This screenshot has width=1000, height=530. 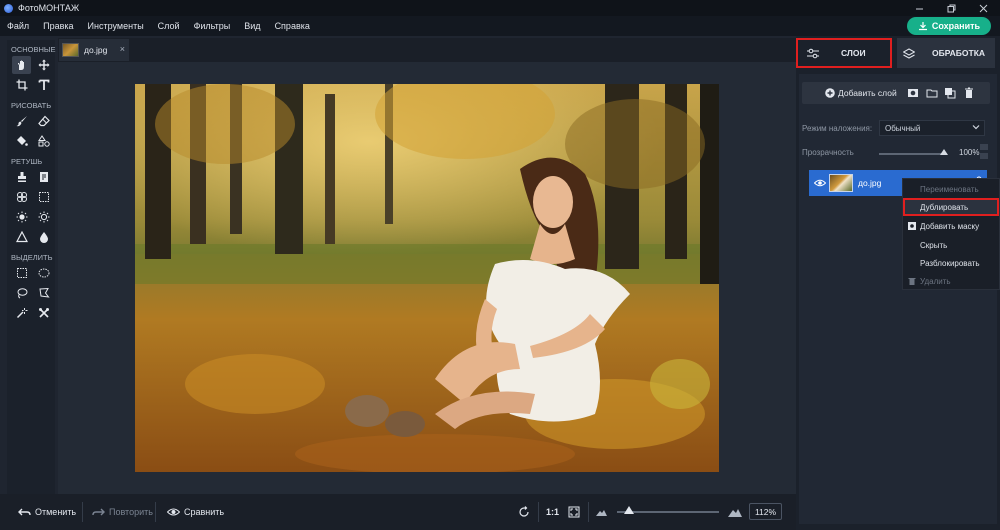 What do you see at coordinates (959, 53) in the screenshot?
I see `tab-processing-label: ОБРАБОТКА` at bounding box center [959, 53].